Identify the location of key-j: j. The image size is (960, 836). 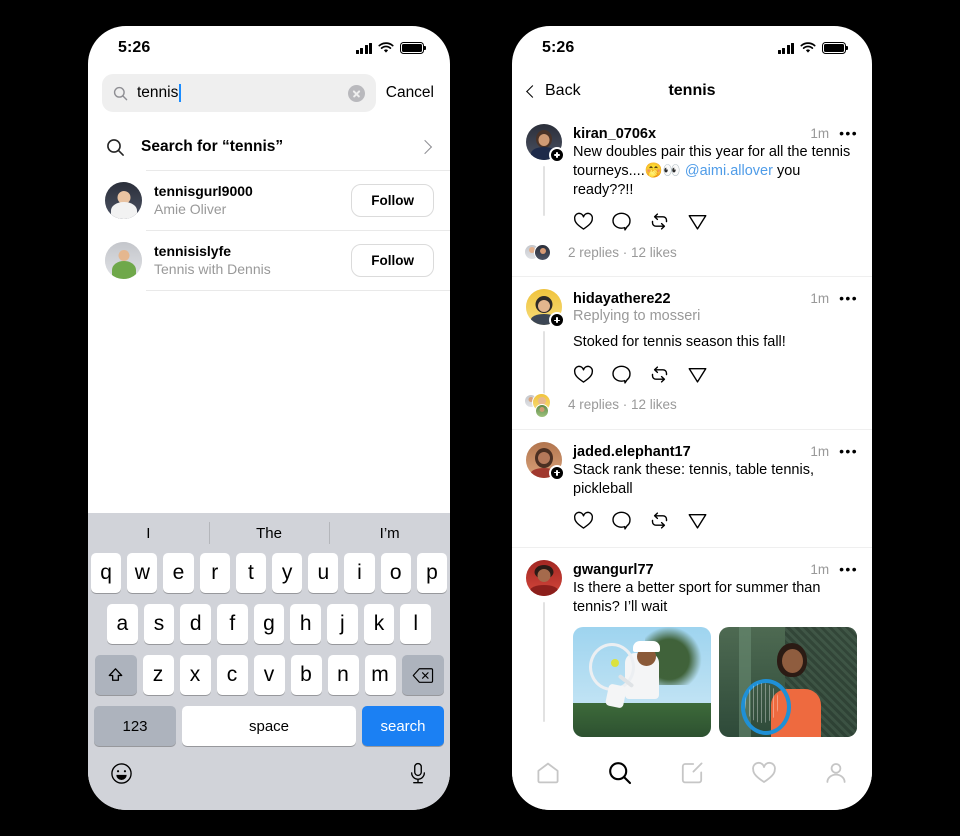
(342, 624).